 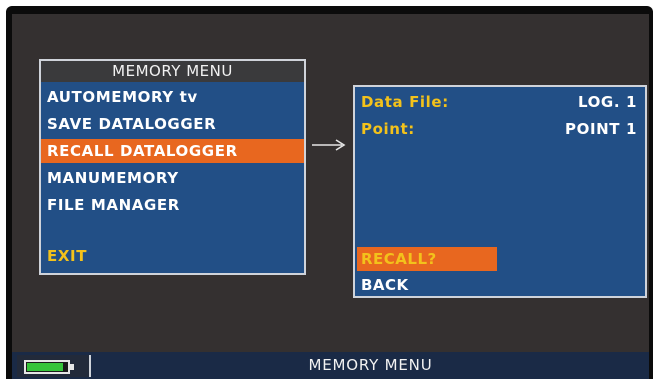 What do you see at coordinates (172, 205) in the screenshot?
I see `menu-item-file-manager: FILE MANAGER` at bounding box center [172, 205].